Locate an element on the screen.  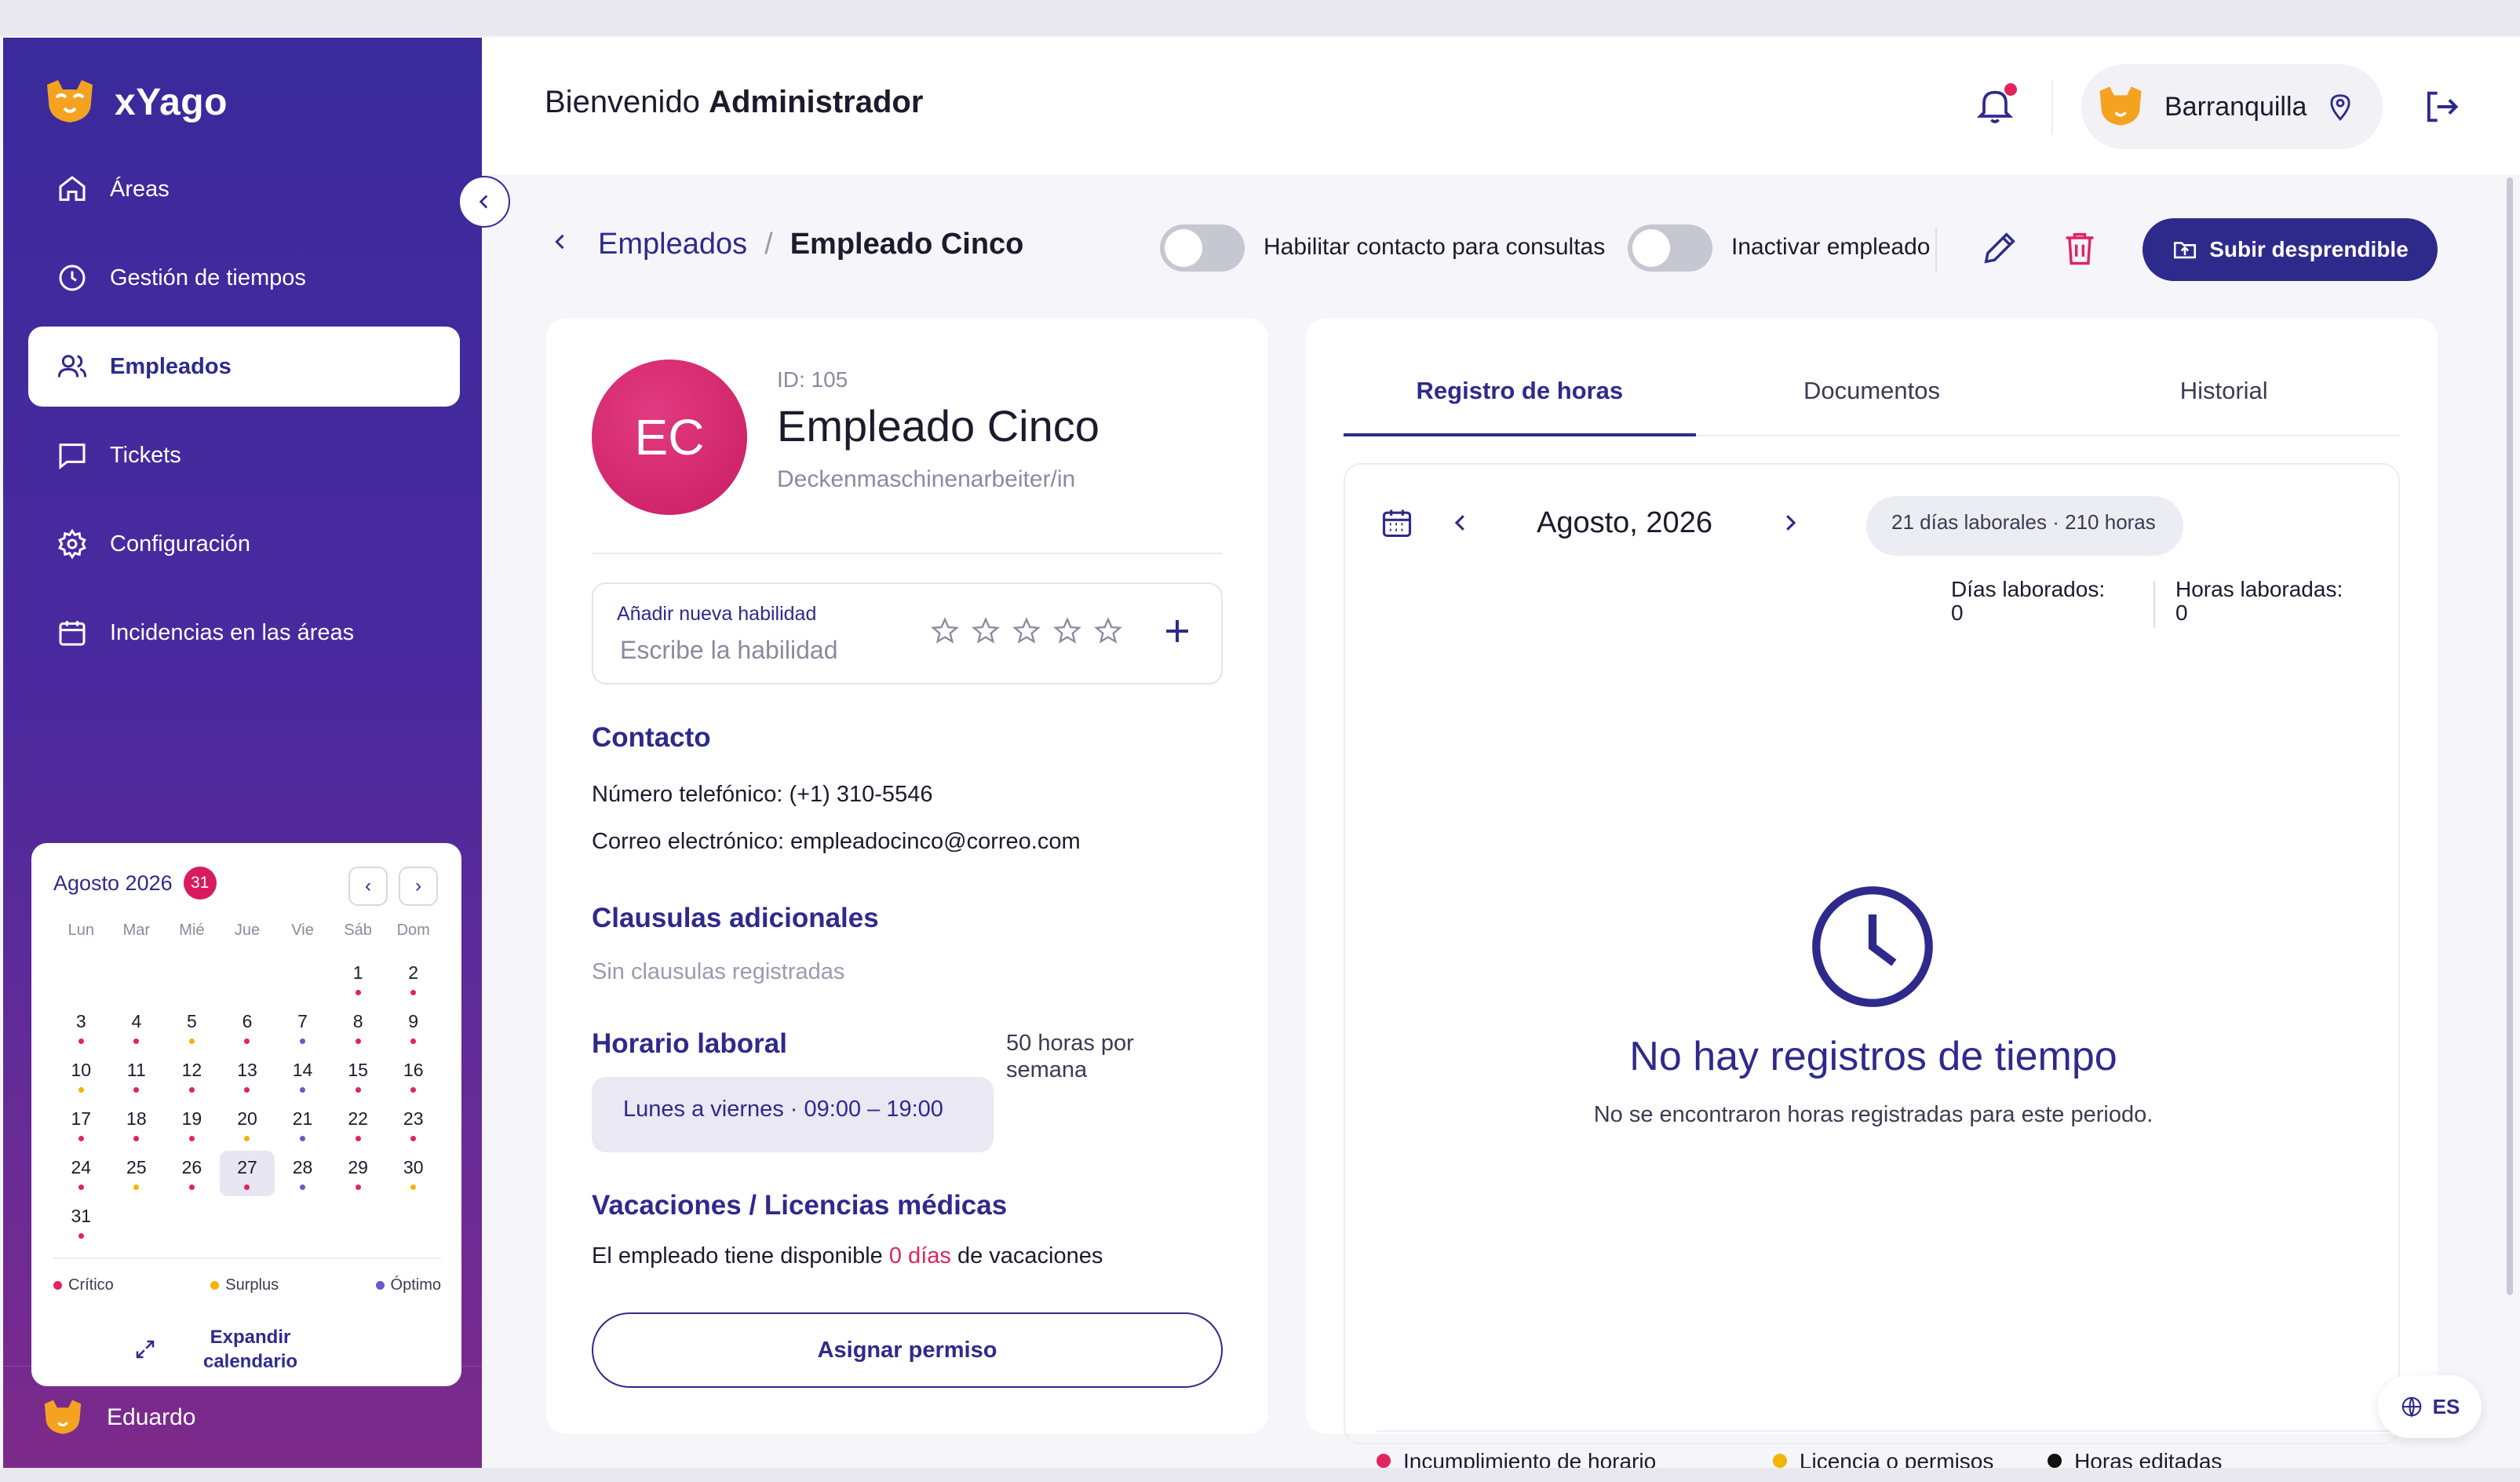
calendar-day: 7 is located at coordinates (302, 1027).